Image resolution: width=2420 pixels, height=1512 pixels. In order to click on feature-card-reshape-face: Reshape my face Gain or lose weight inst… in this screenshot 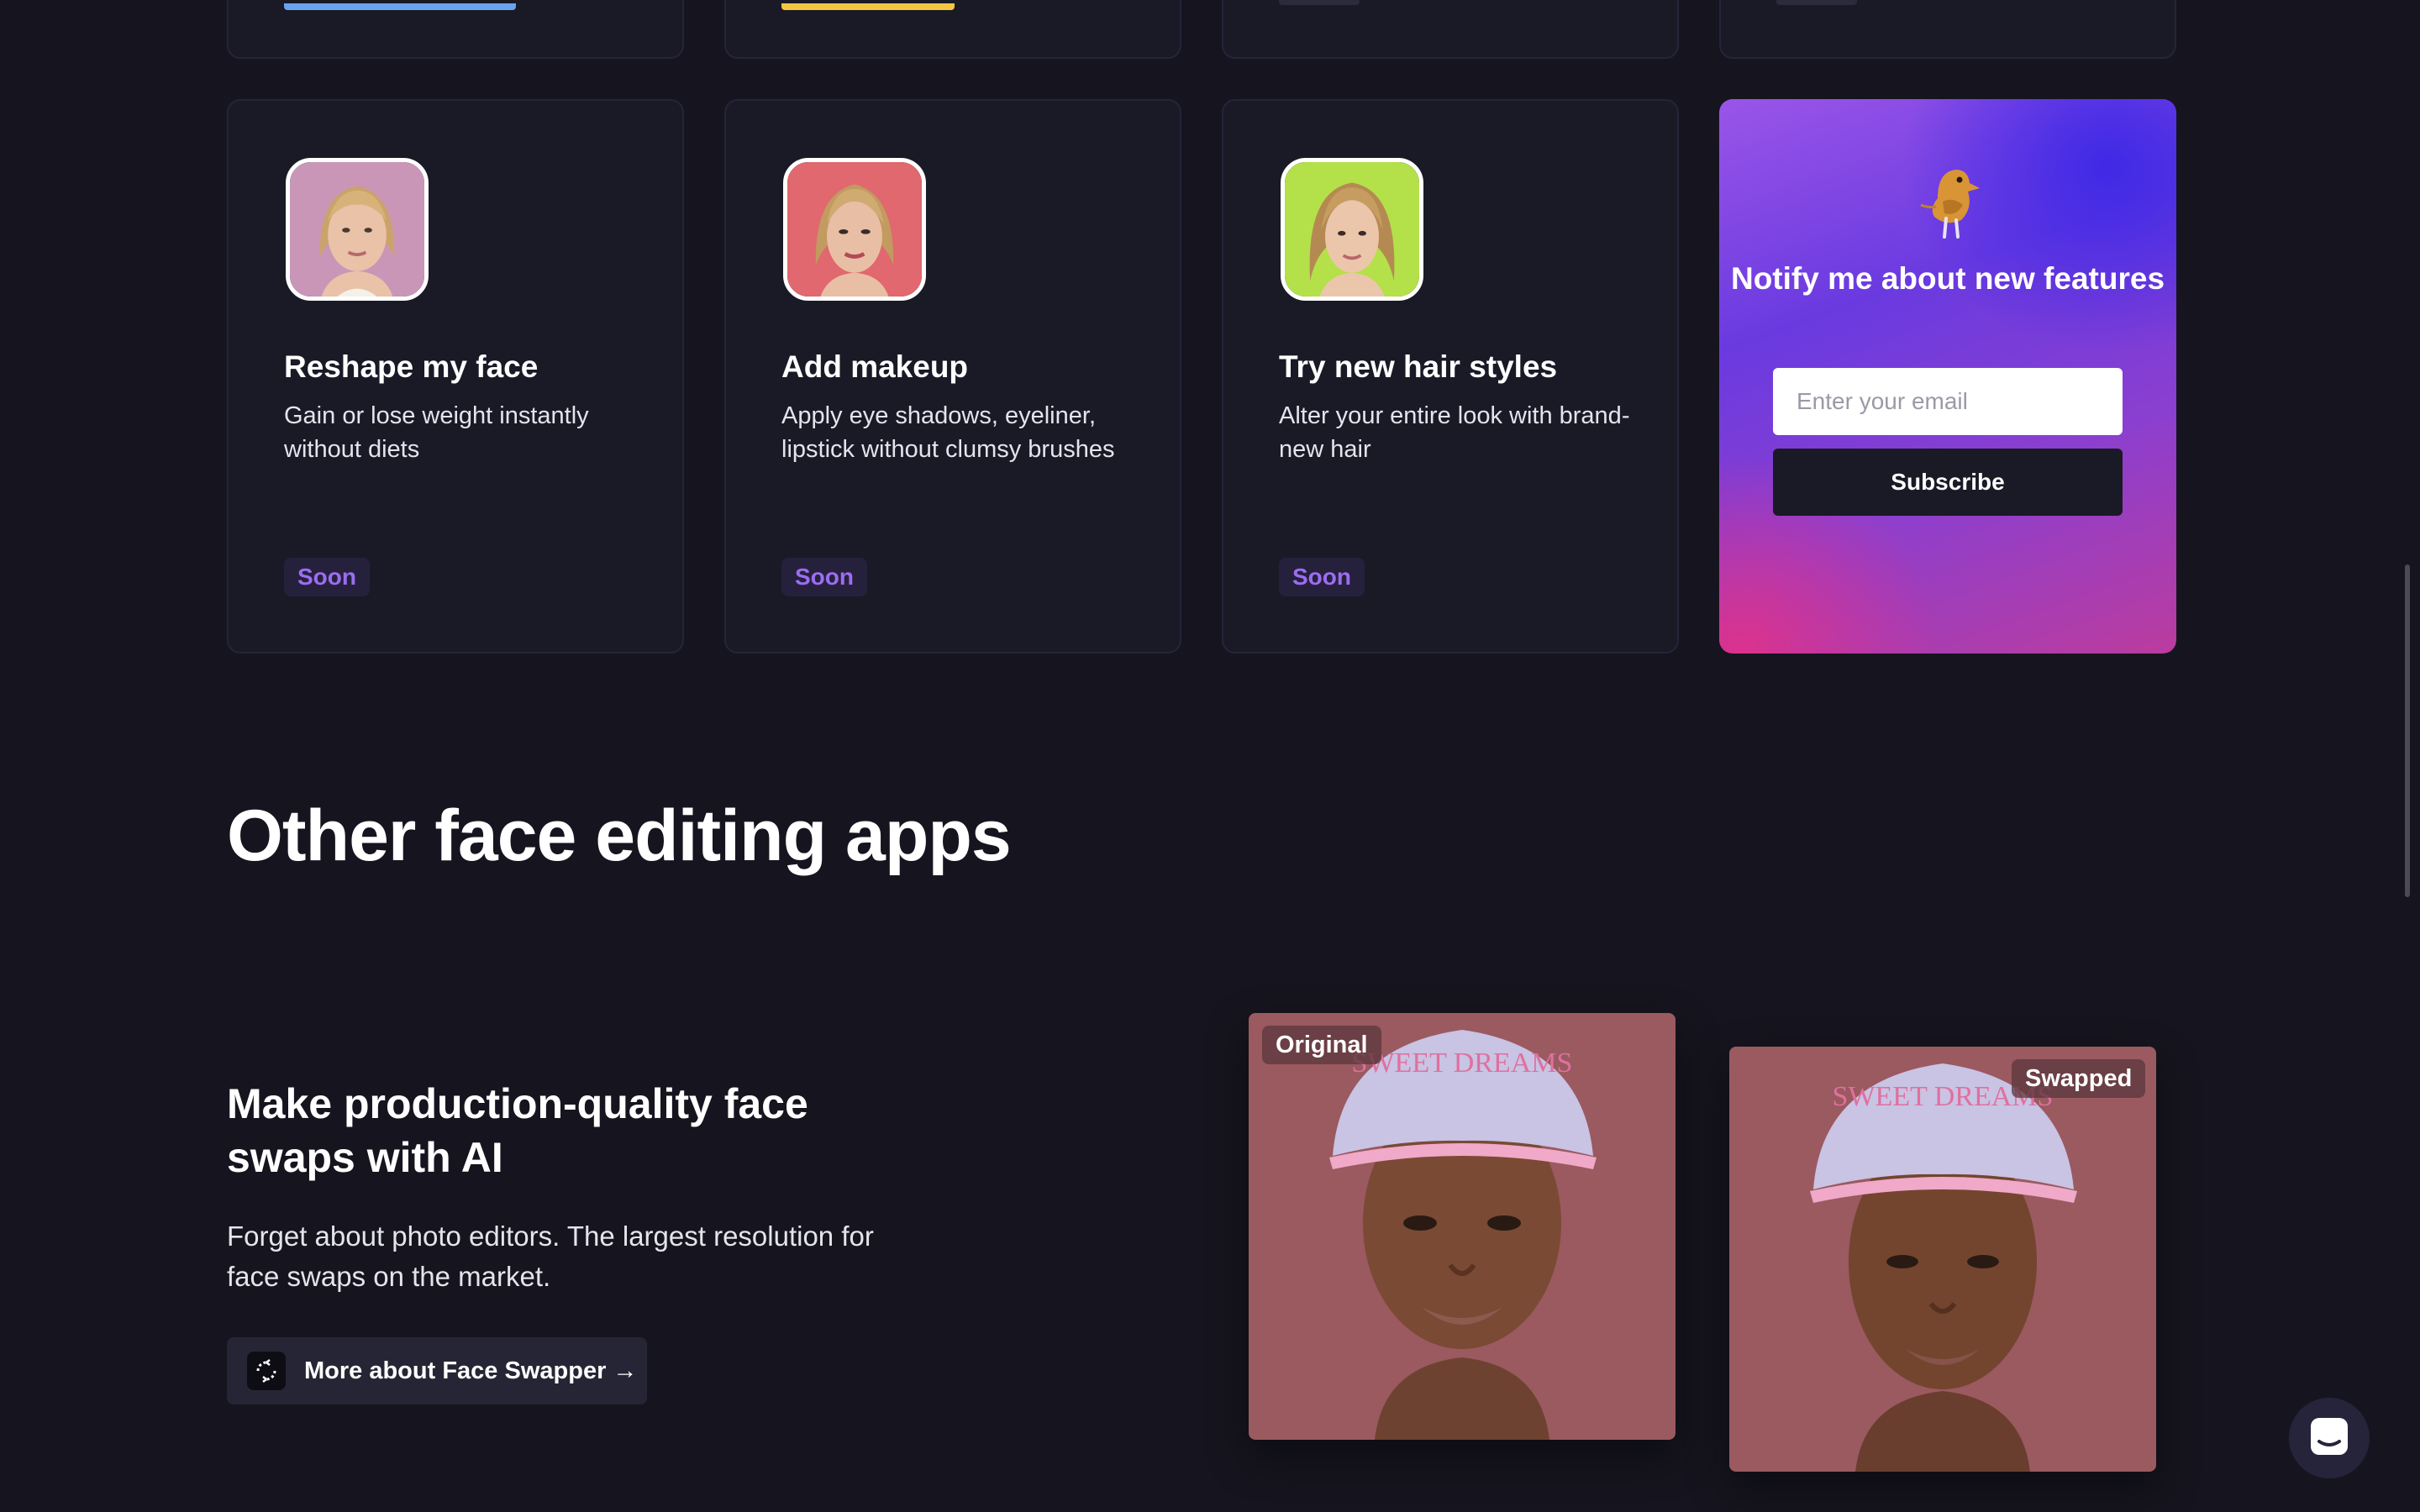, I will do `click(455, 376)`.